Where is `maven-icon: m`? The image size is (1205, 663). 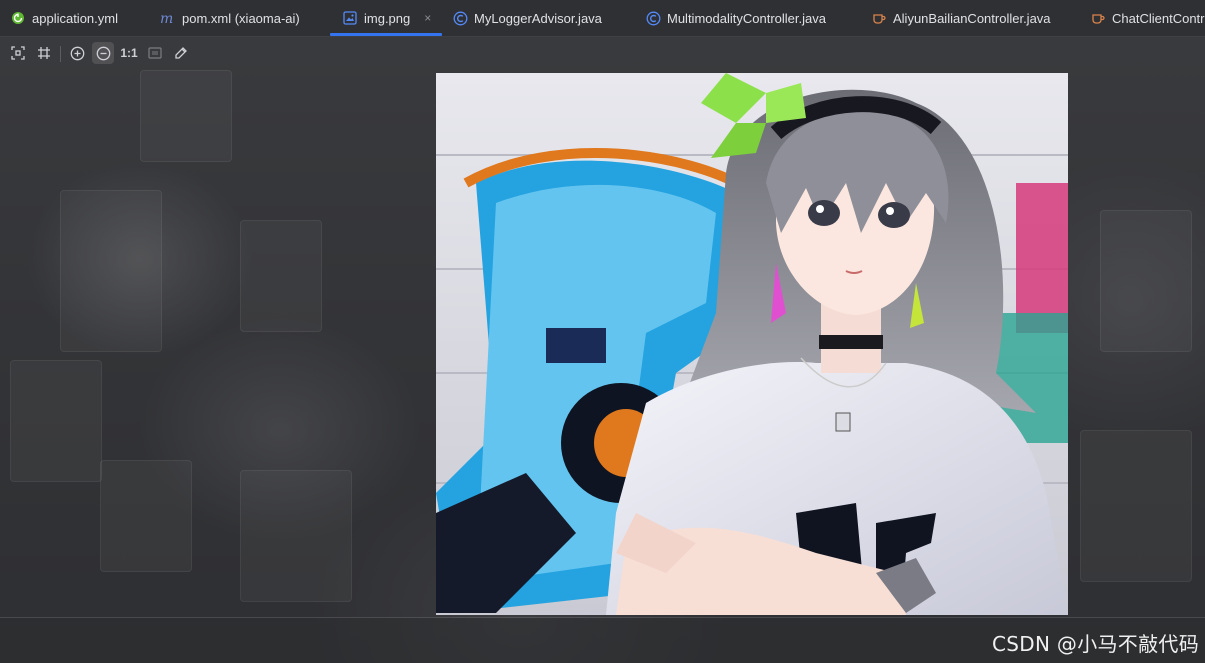
maven-icon: m is located at coordinates (168, 18).